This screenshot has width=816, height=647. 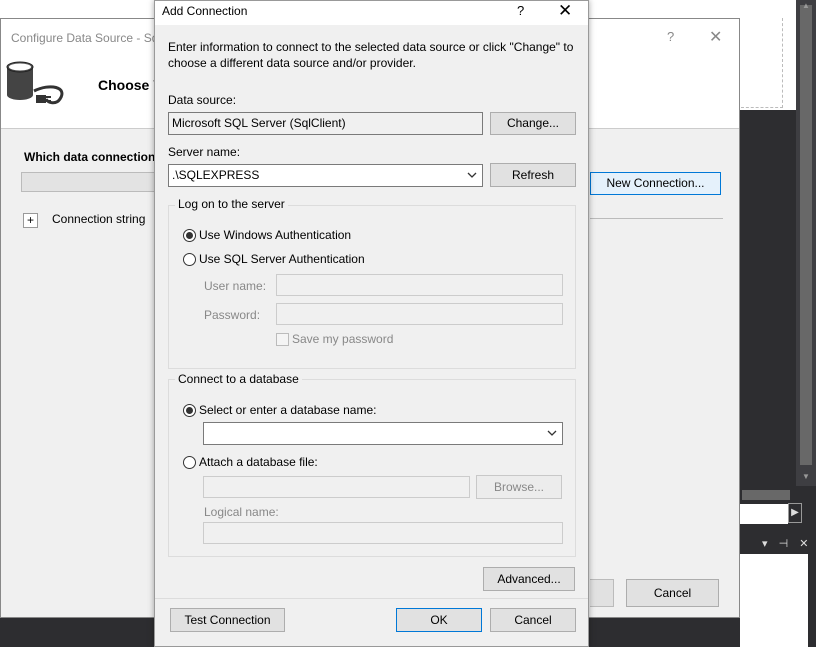 I want to click on dialog-footer-divider, so click(x=371, y=598).